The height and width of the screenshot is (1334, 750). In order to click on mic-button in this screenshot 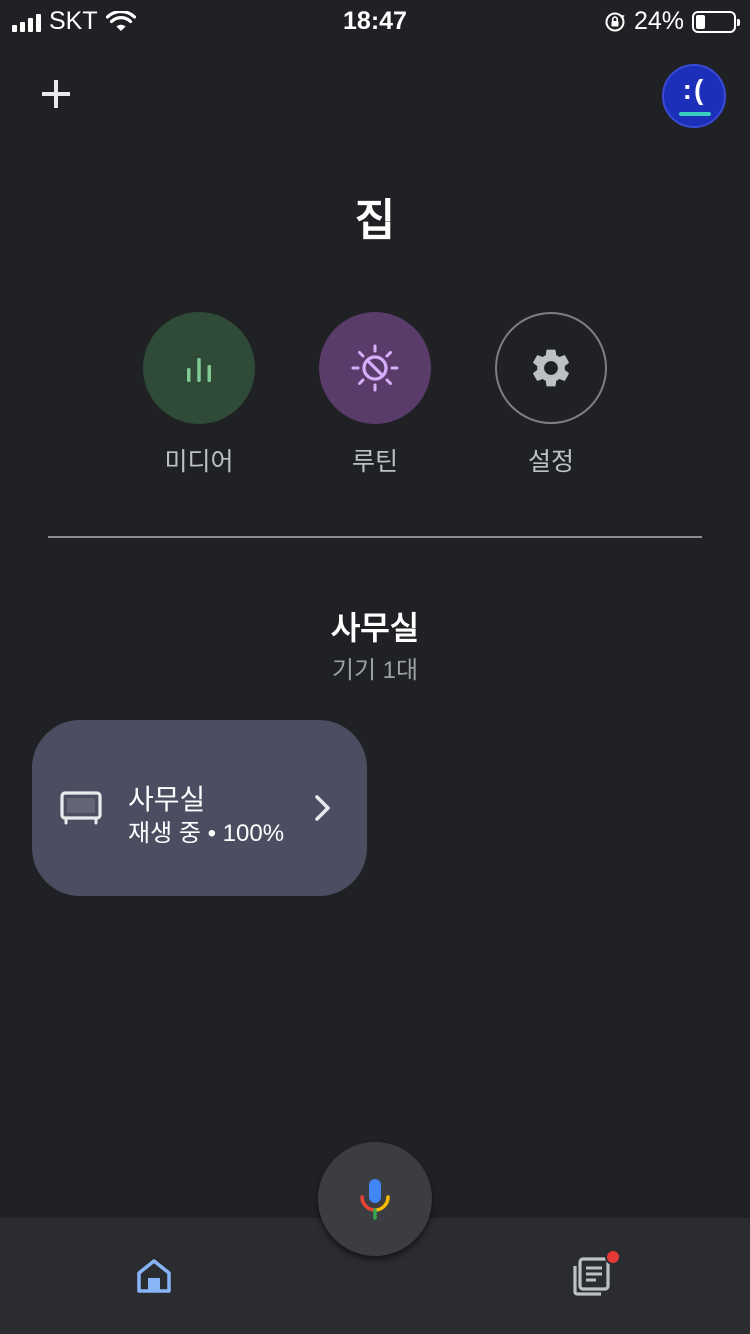, I will do `click(375, 1199)`.